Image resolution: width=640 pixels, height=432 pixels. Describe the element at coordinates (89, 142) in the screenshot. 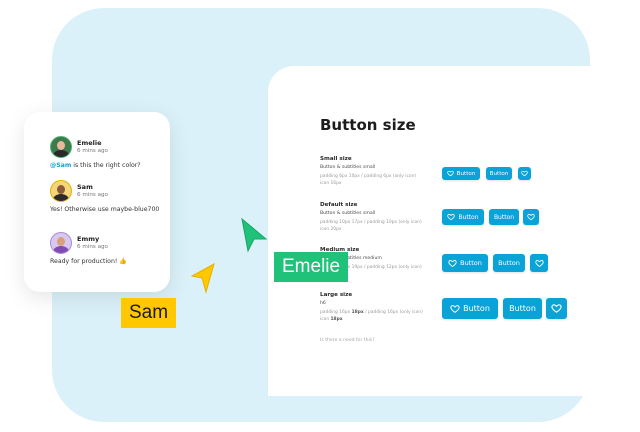

I see `comment-author: Emelie` at that location.